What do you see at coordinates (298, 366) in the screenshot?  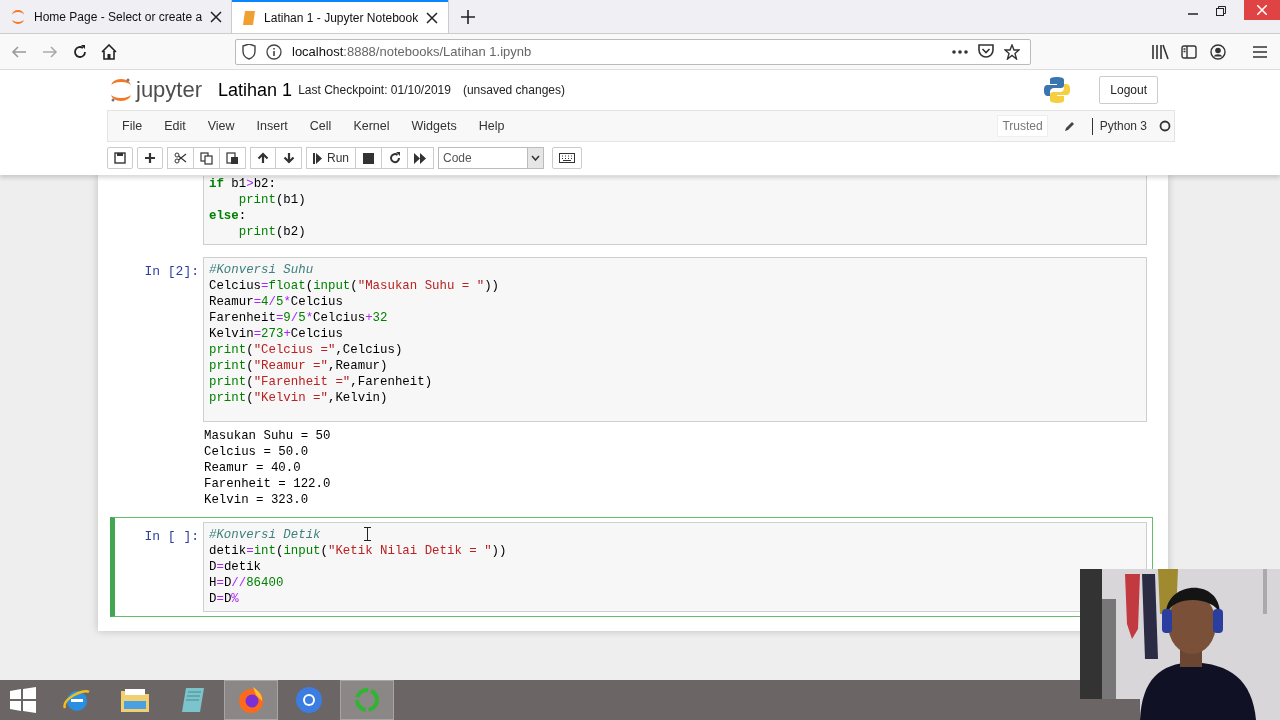 I see `code-line: print("Reamur =",Reamur)` at bounding box center [298, 366].